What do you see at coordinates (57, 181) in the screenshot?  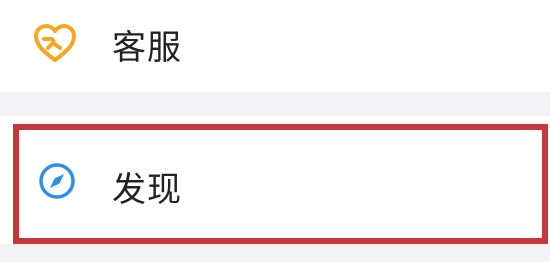 I see `compass-icon` at bounding box center [57, 181].